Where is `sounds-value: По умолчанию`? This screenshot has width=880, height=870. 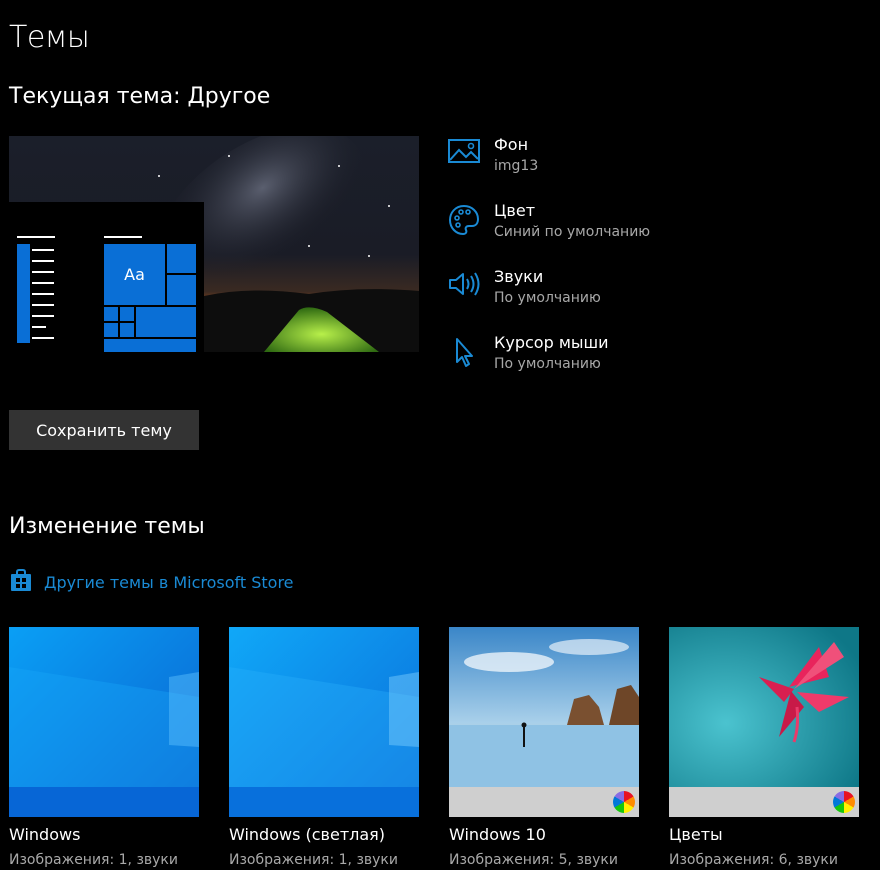
sounds-value: По умолчанию is located at coordinates (547, 298).